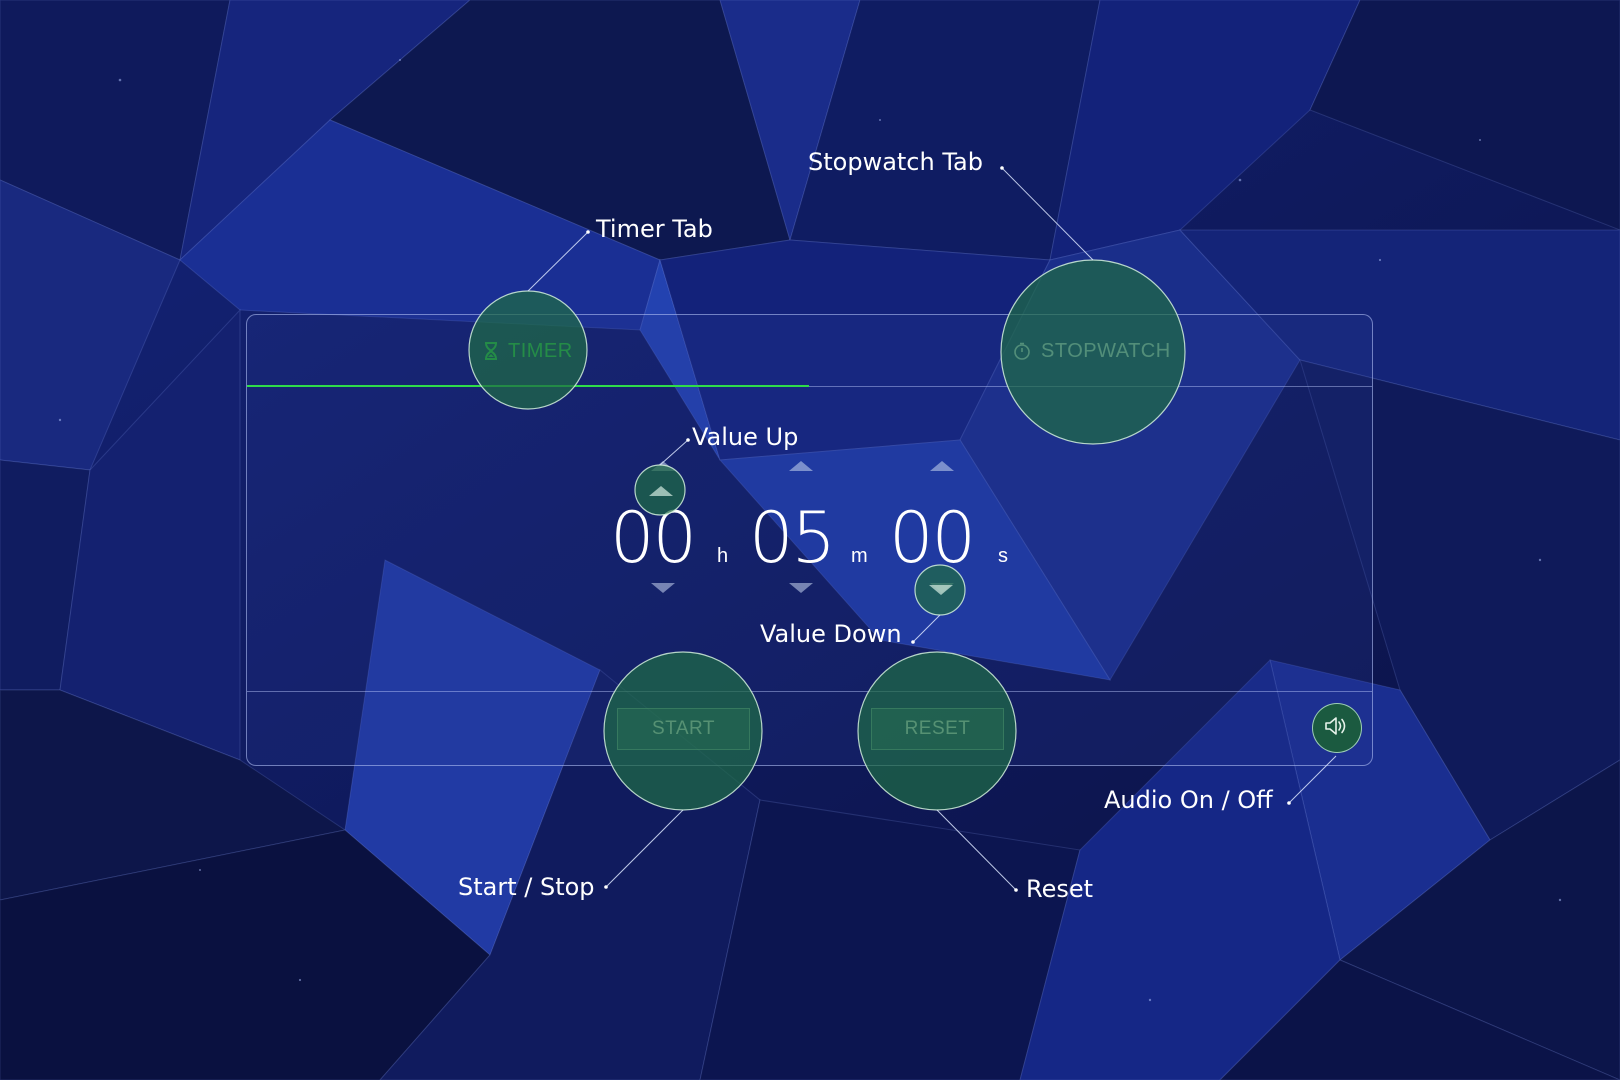 The width and height of the screenshot is (1620, 1080). Describe the element at coordinates (663, 588) in the screenshot. I see `hours-down-arrow-icon` at that location.